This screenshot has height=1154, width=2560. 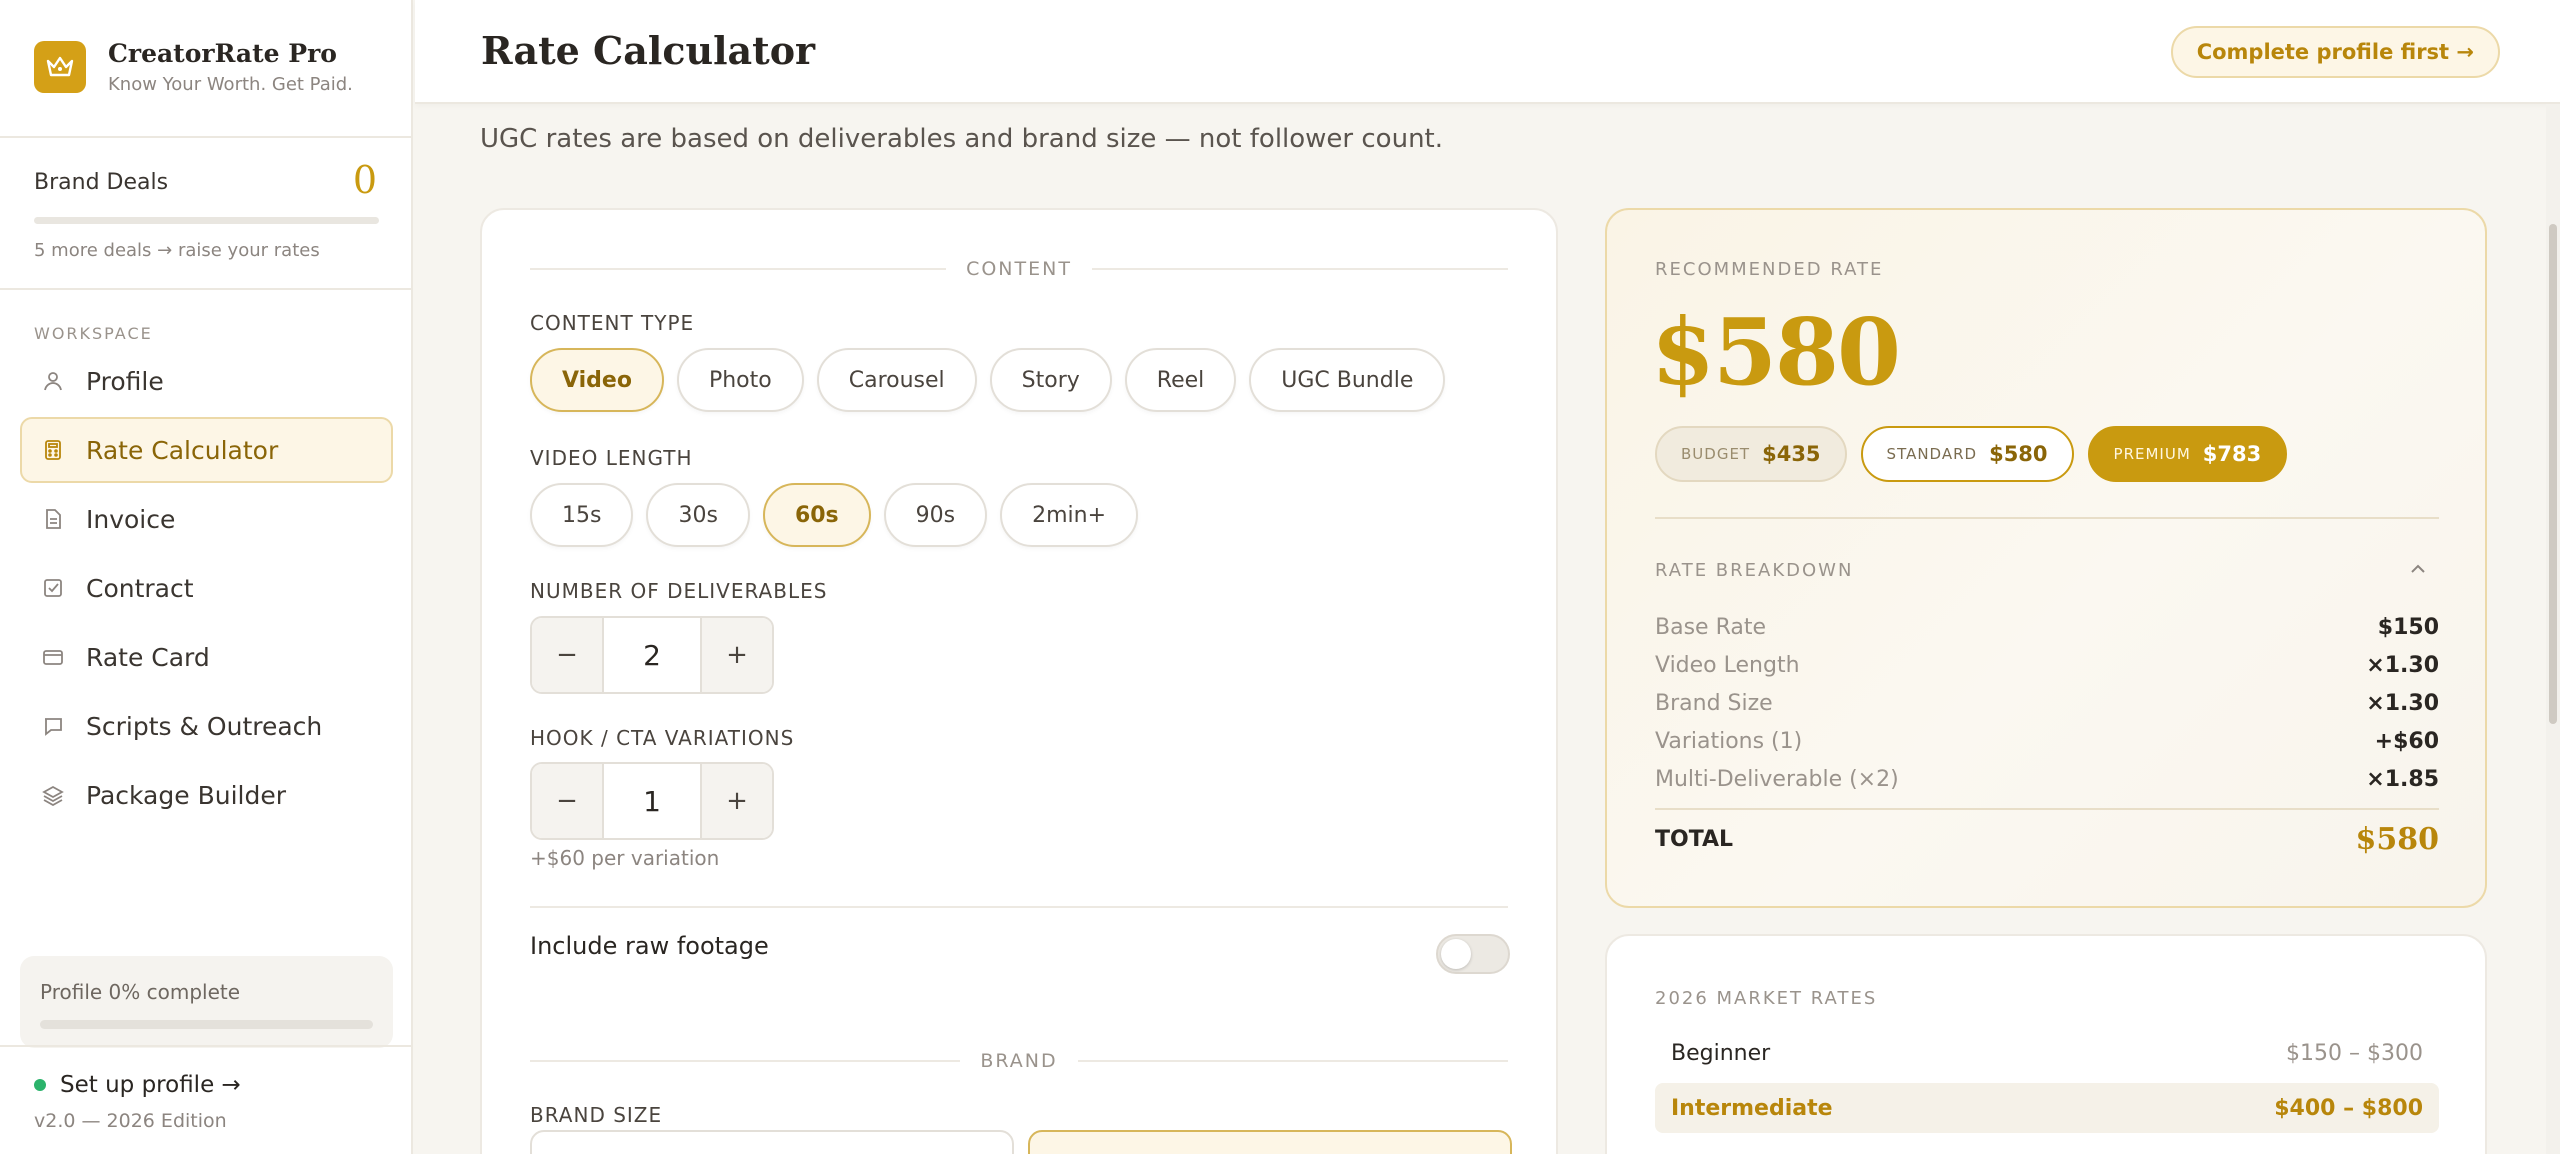 What do you see at coordinates (698, 515) in the screenshot?
I see `chip-30s: 30s` at bounding box center [698, 515].